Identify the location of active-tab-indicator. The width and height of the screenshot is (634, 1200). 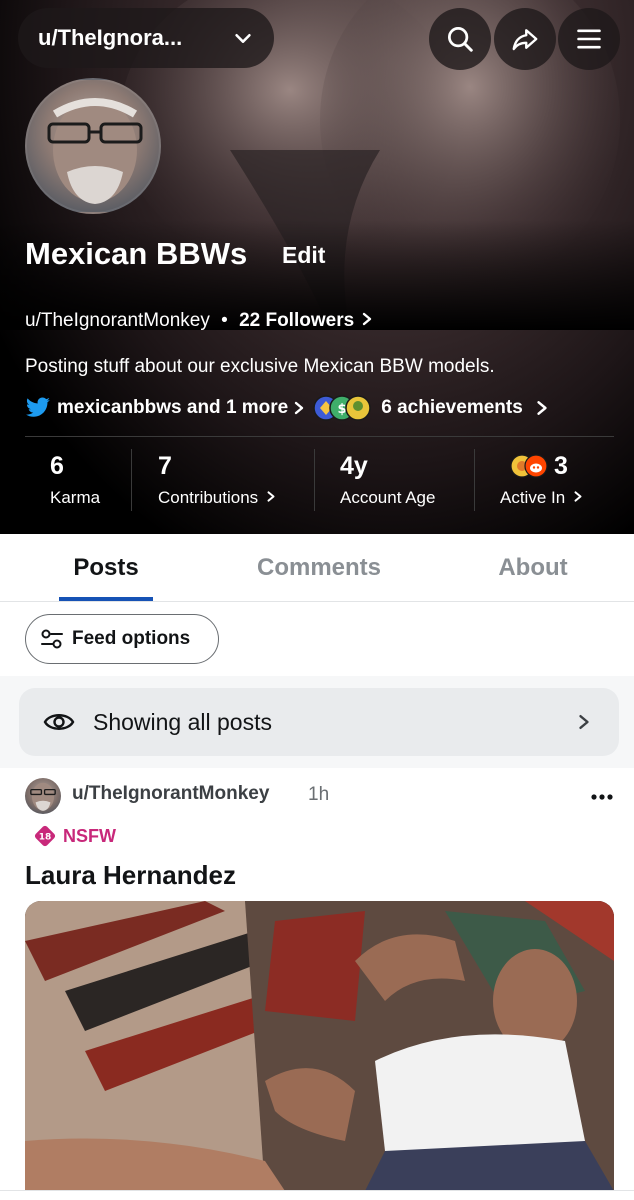
(106, 599).